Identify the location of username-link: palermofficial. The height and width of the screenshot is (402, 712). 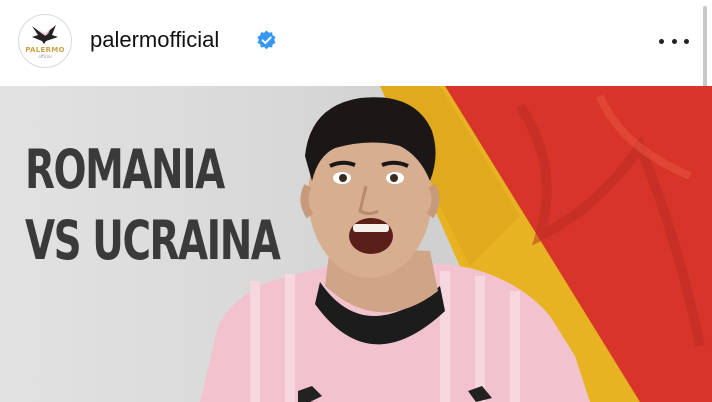
(154, 40).